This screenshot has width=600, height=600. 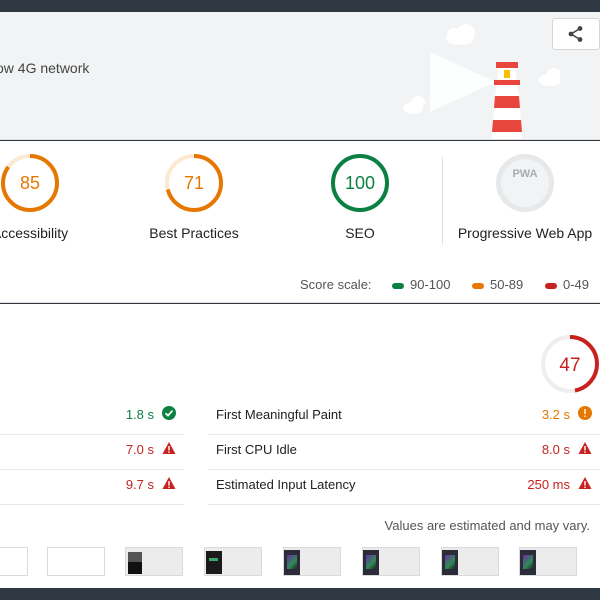 What do you see at coordinates (404, 452) in the screenshot?
I see `metric-row: First CPU Idle 8.0 s` at bounding box center [404, 452].